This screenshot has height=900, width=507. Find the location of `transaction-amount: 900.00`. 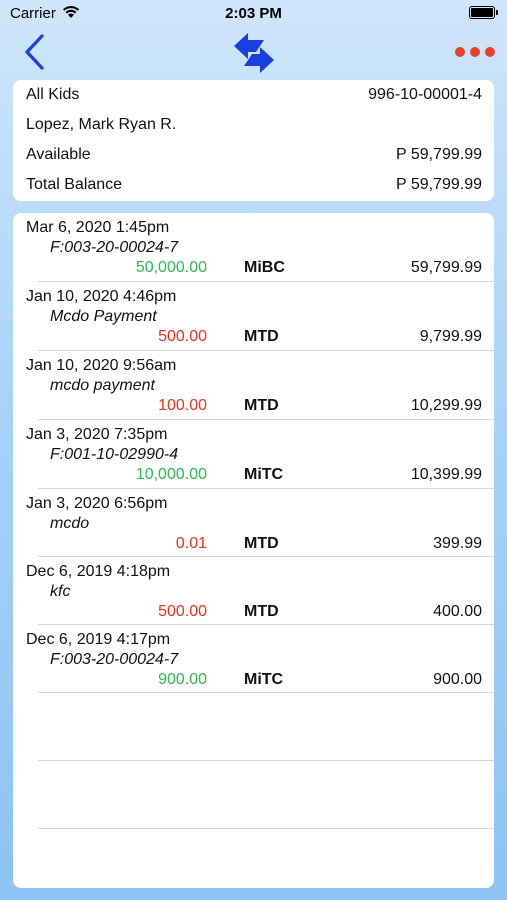

transaction-amount: 900.00 is located at coordinates (182, 679).